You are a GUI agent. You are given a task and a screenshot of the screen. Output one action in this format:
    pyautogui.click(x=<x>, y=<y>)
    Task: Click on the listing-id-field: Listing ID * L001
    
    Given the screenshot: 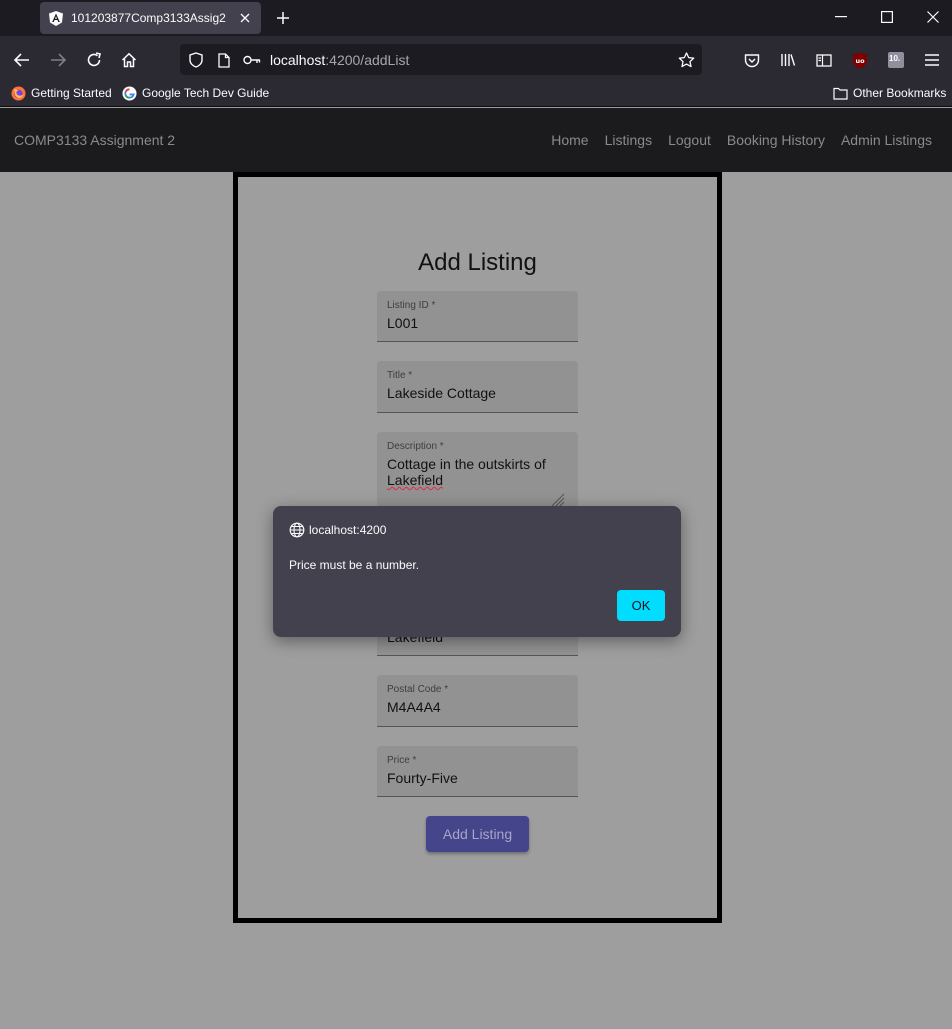 What is the action you would take?
    pyautogui.click(x=477, y=316)
    